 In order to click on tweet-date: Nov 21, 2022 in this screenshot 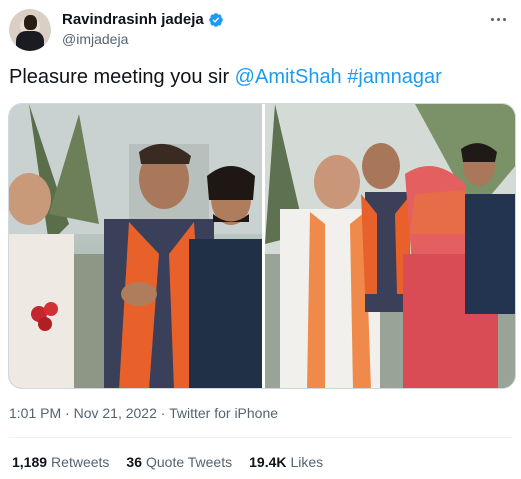, I will do `click(115, 413)`.